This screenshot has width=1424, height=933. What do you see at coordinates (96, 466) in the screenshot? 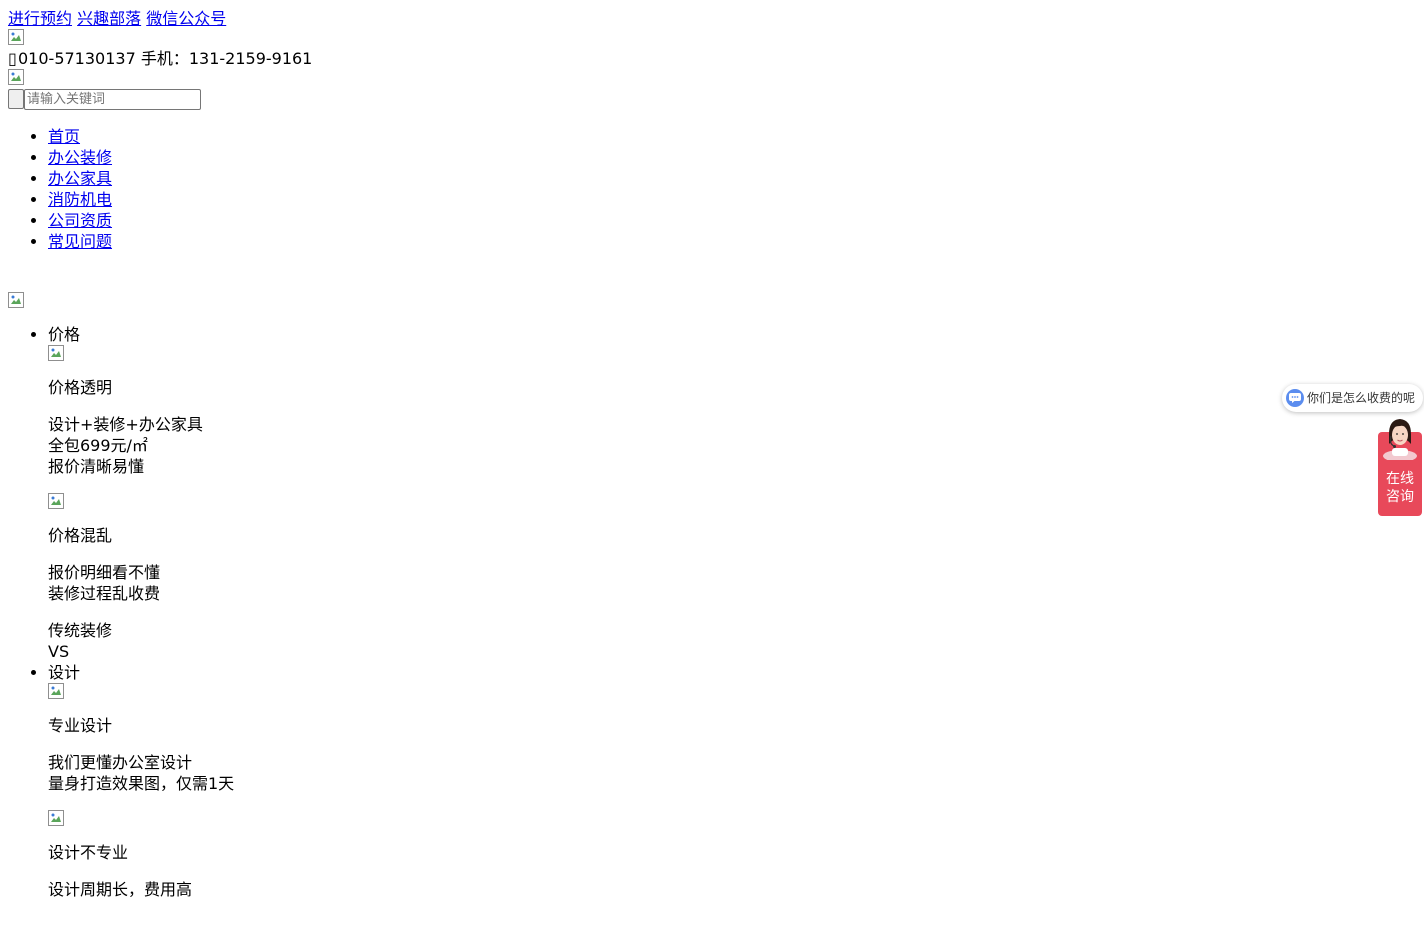
I see `price-good-line: 报价清晰易懂` at bounding box center [96, 466].